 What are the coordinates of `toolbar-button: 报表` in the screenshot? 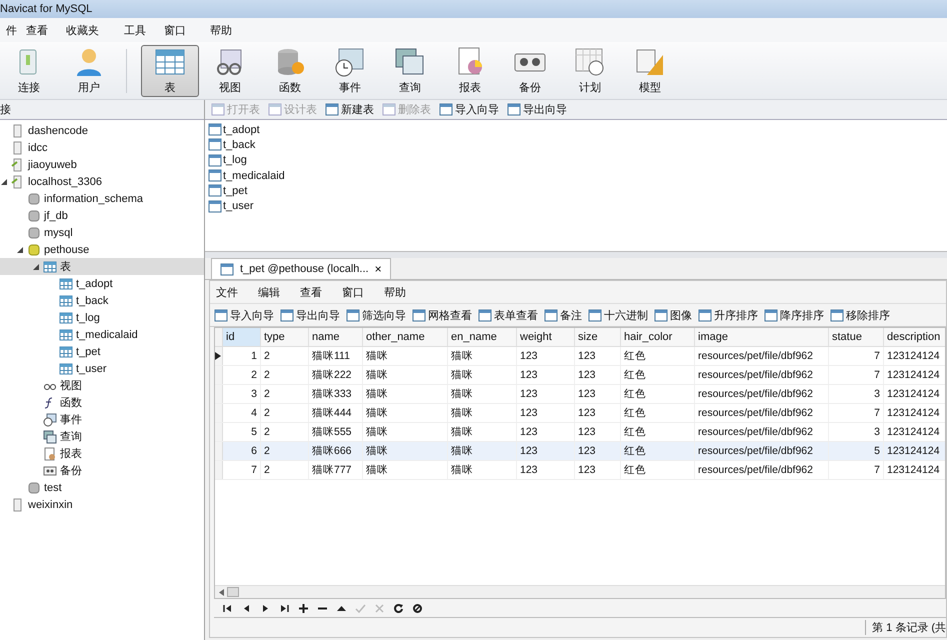 It's located at (470, 70).